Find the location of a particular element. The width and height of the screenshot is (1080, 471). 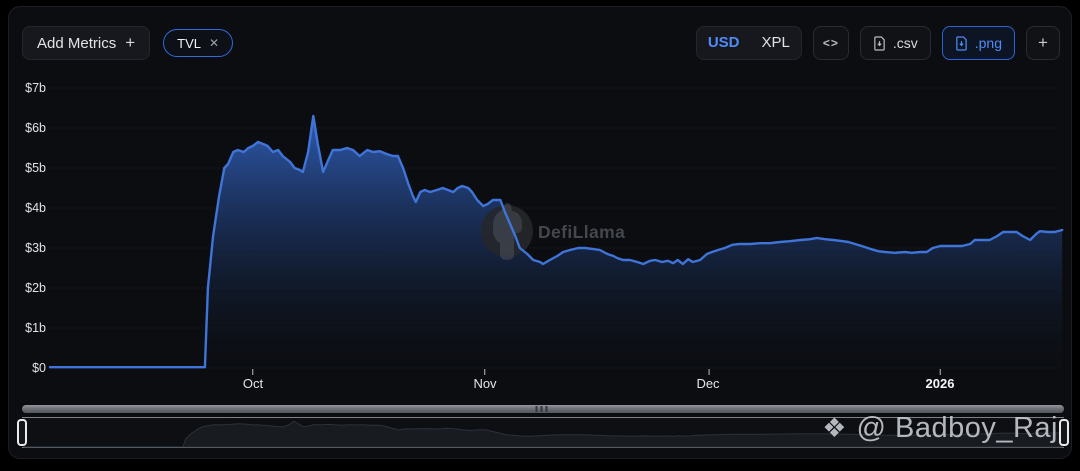

defillama-watermark-text: DefiLlama is located at coordinates (581, 232).